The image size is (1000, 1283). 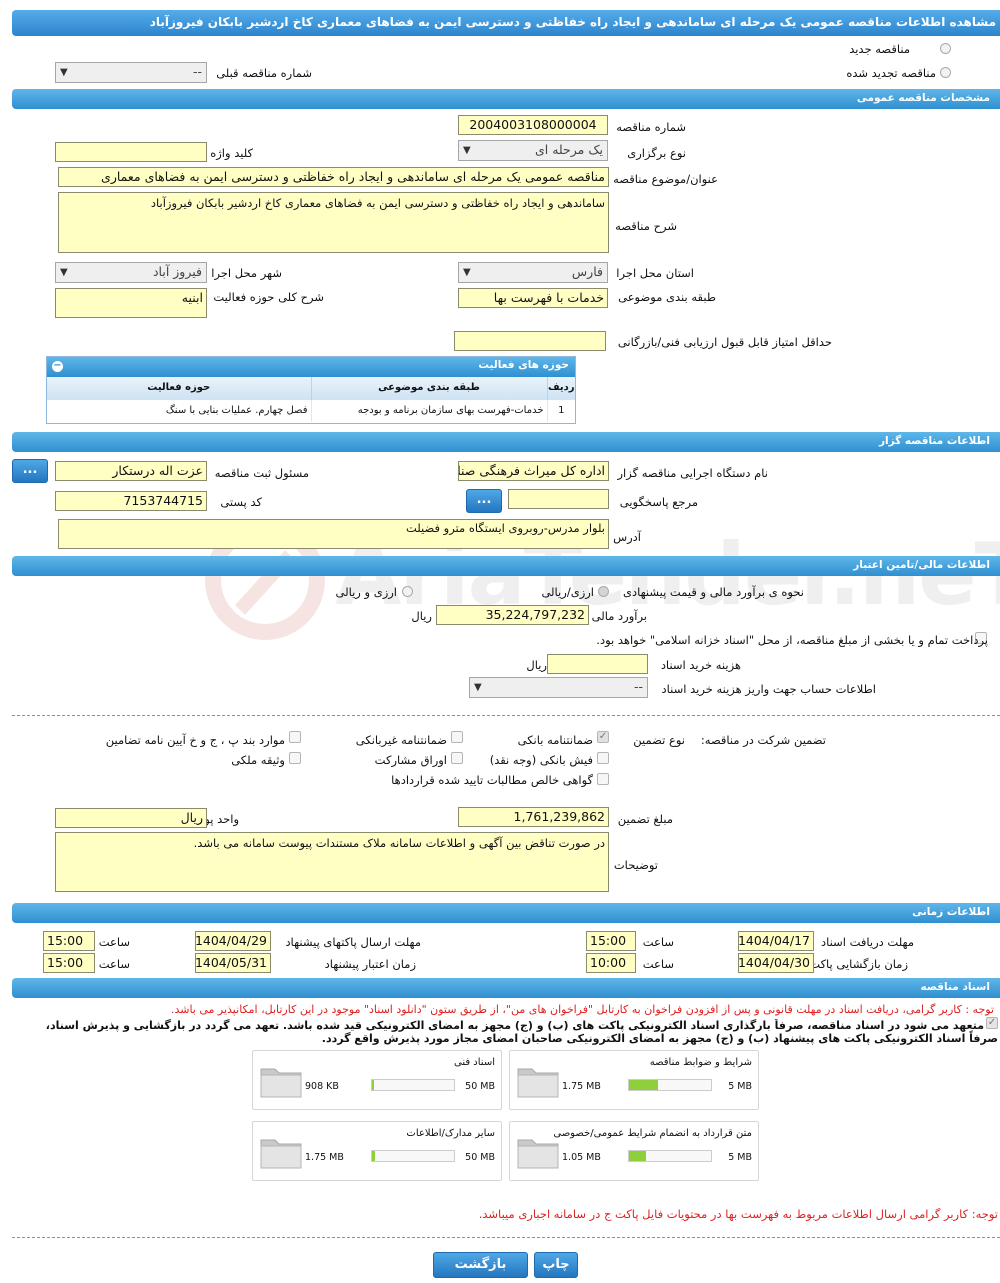 What do you see at coordinates (603, 737) in the screenshot?
I see `bank-checkbox: ✓` at bounding box center [603, 737].